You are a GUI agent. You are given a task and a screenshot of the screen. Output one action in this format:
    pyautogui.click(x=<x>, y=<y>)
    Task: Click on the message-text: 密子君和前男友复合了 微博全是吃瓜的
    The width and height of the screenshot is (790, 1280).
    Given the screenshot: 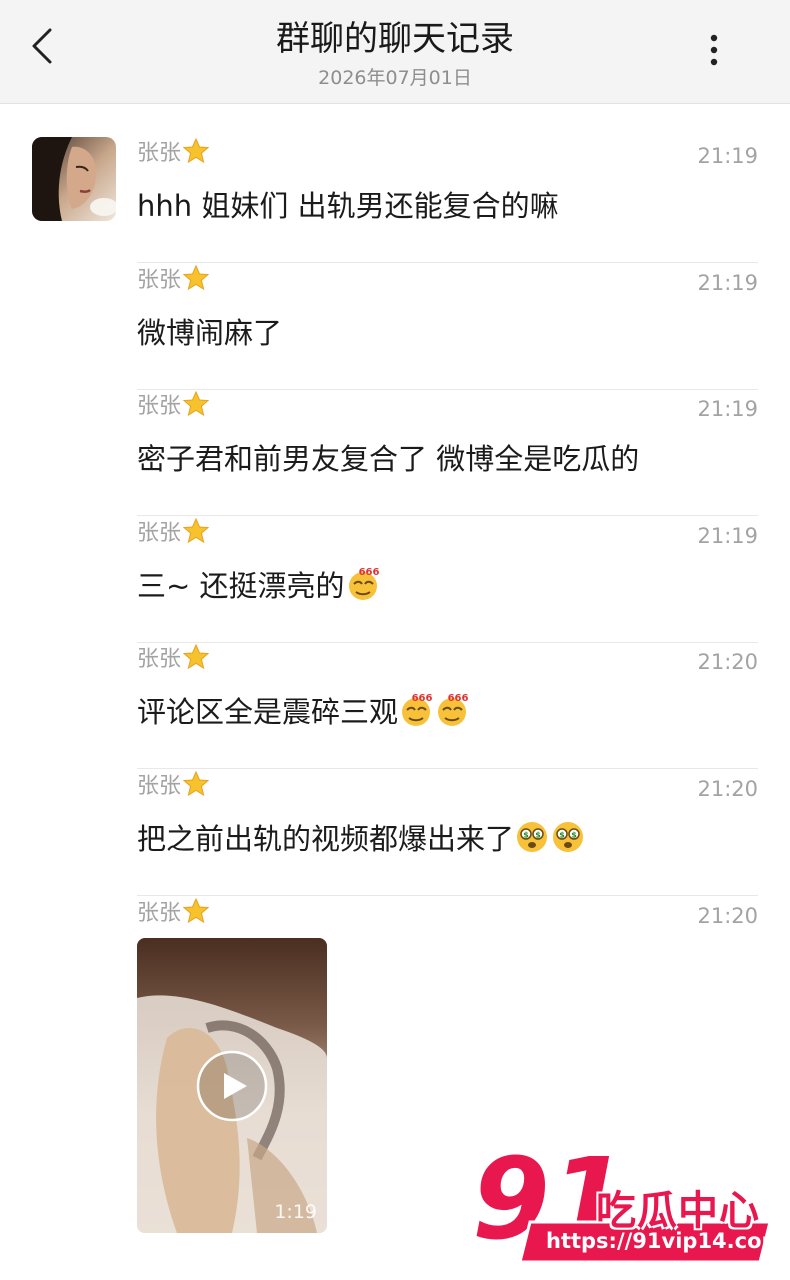 What is the action you would take?
    pyautogui.click(x=388, y=459)
    